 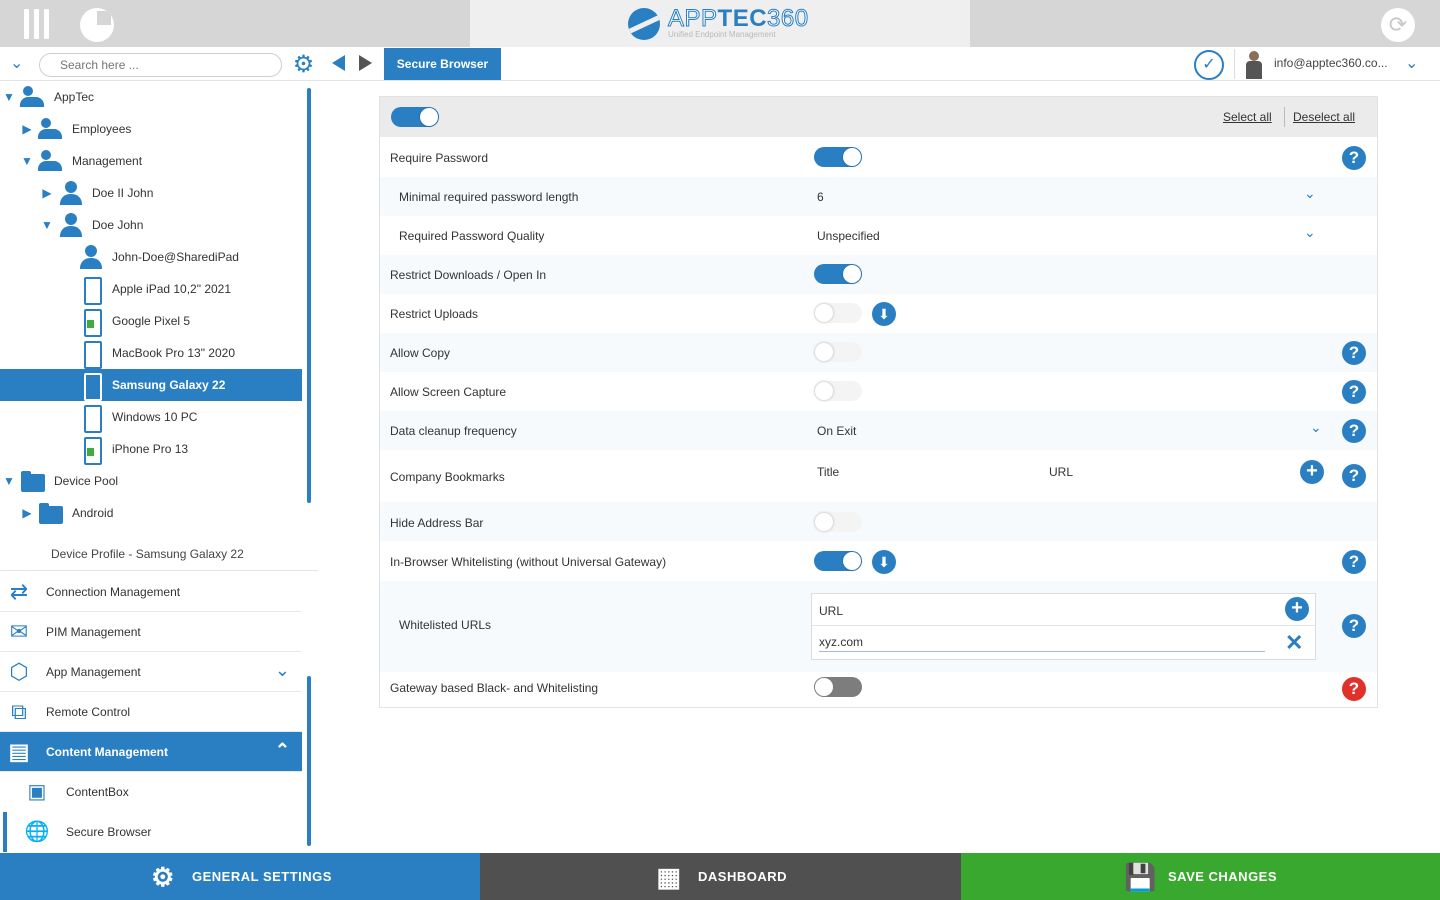 I want to click on back-arrow-icon, so click(x=338, y=63).